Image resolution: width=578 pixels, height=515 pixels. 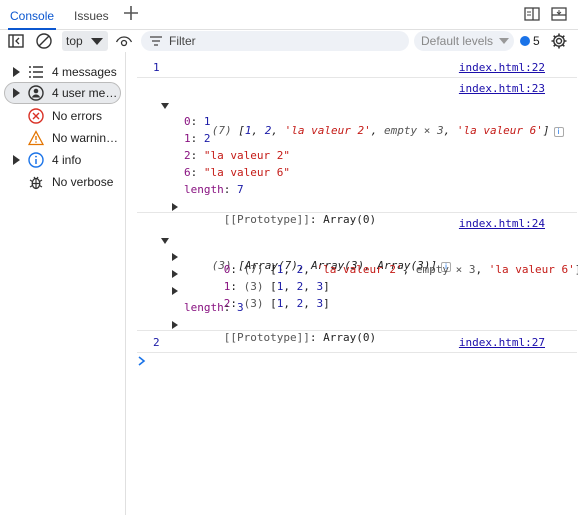 I want to click on issues-counter: 5, so click(x=530, y=41).